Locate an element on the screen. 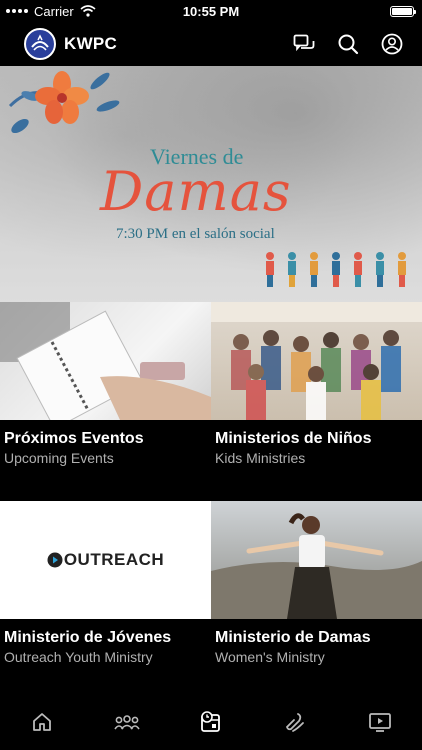 This screenshot has width=422, height=750. profile-icon is located at coordinates (392, 44).